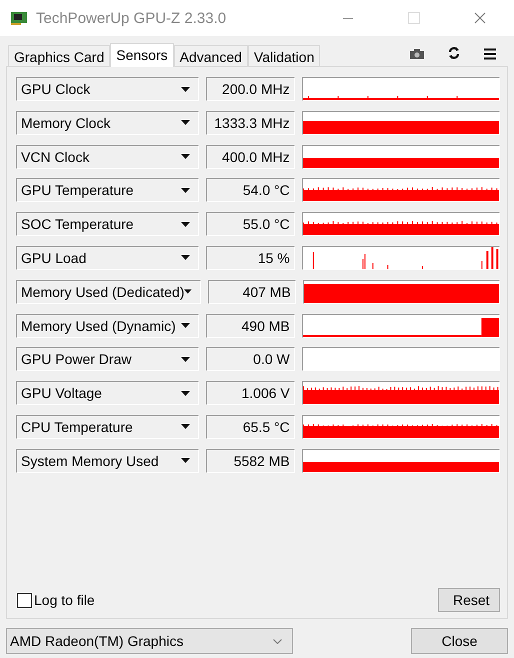  Describe the element at coordinates (252, 292) in the screenshot. I see `sensor-reading: 407 MB` at that location.